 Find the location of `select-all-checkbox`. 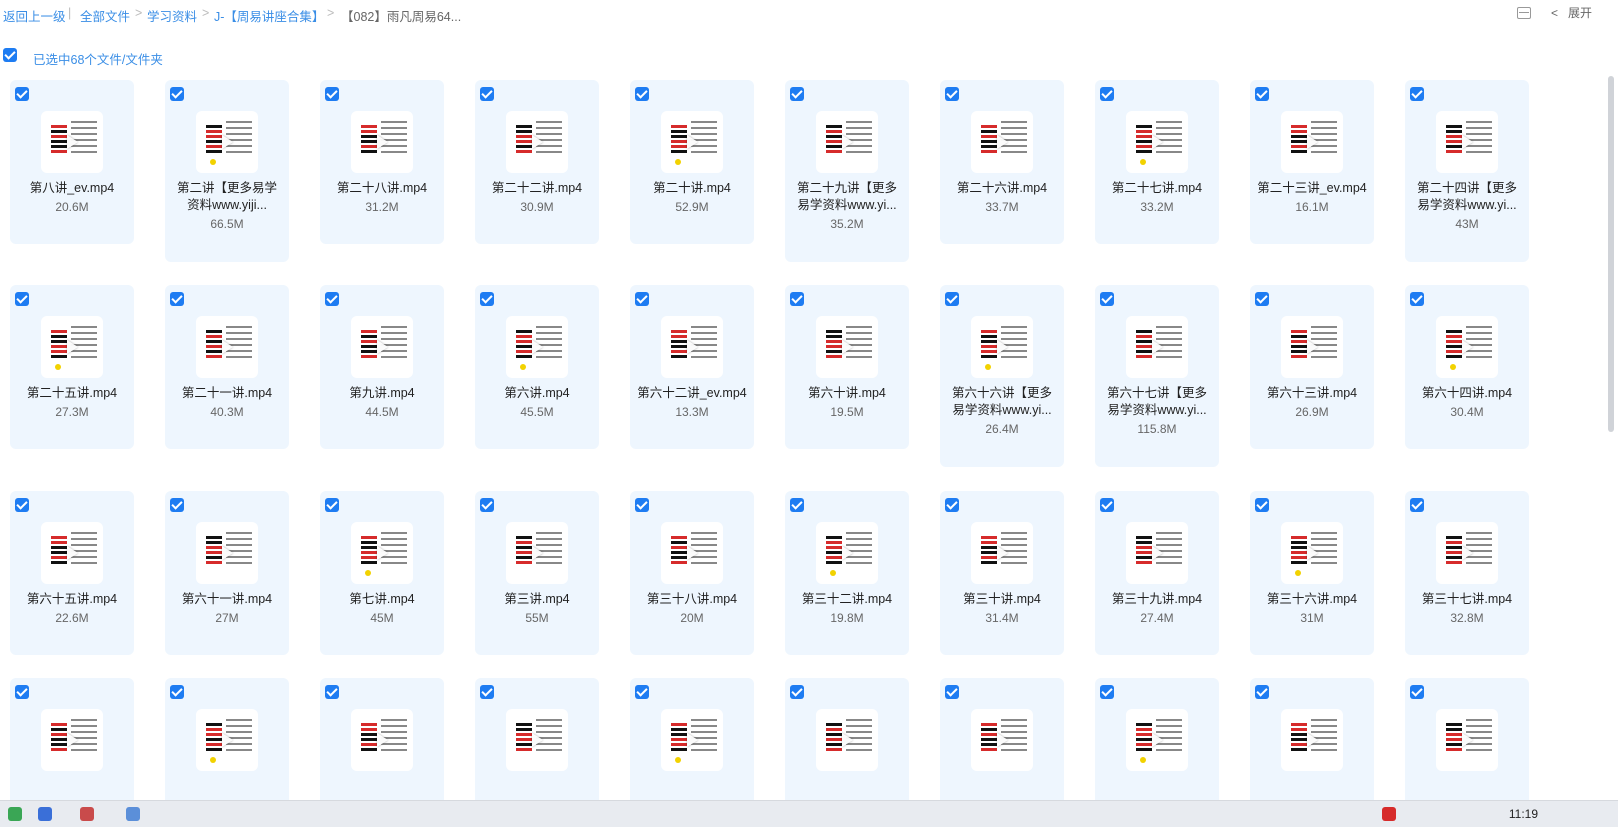

select-all-checkbox is located at coordinates (10, 55).